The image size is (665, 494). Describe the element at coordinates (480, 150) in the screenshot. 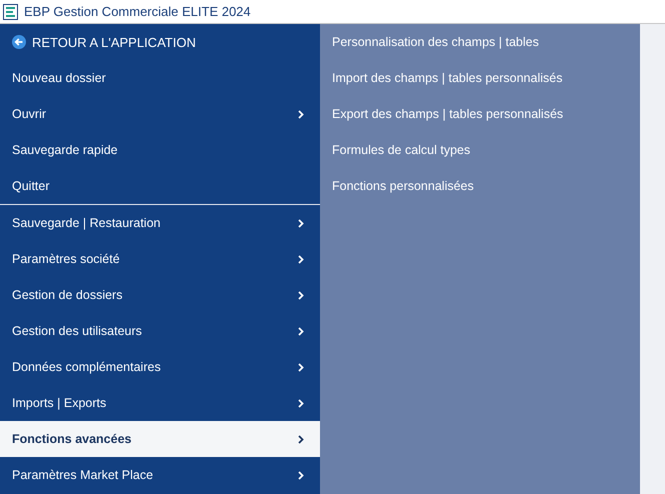

I see `submenu-item: Formules de calcul types` at that location.